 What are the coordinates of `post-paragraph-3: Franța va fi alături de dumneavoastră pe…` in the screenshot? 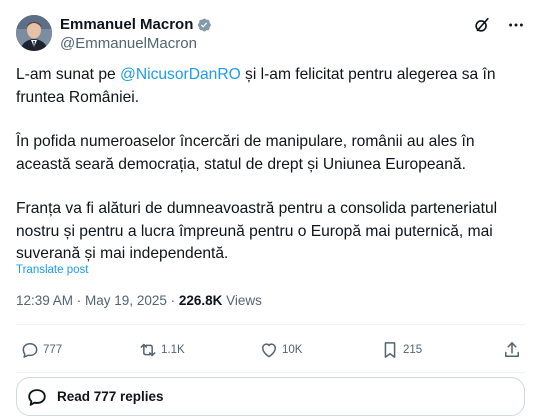 It's located at (257, 231).